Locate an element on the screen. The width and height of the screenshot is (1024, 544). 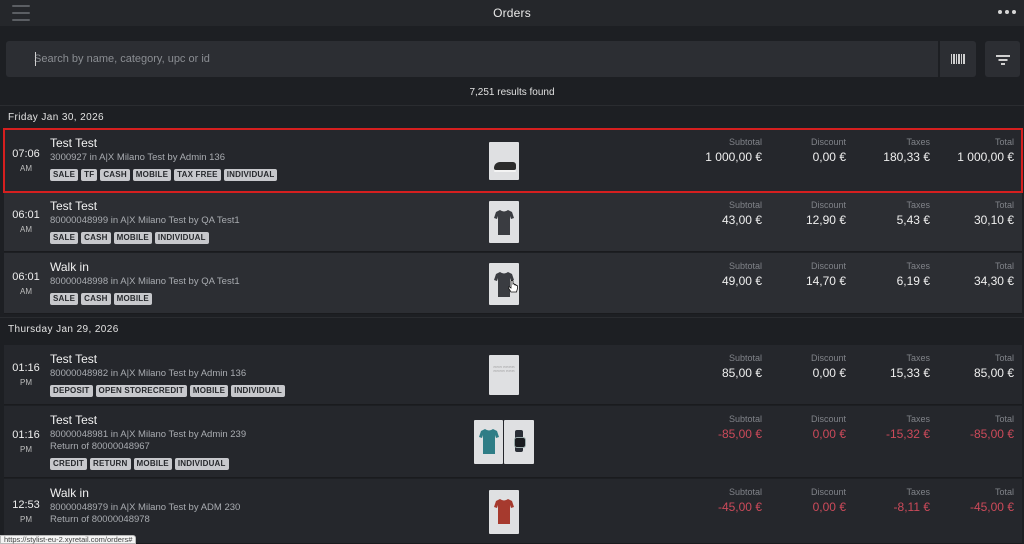
order-time: 12:53 PM is located at coordinates (26, 511).